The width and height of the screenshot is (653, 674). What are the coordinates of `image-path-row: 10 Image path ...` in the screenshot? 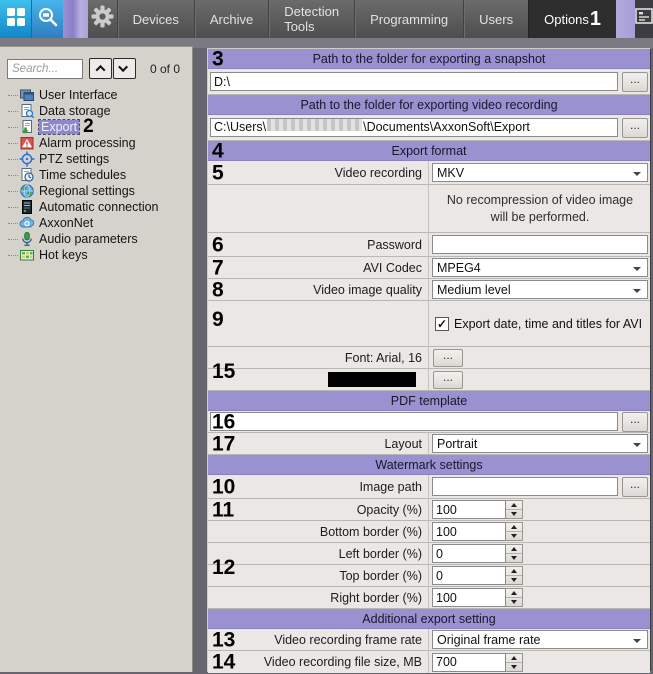 It's located at (429, 487).